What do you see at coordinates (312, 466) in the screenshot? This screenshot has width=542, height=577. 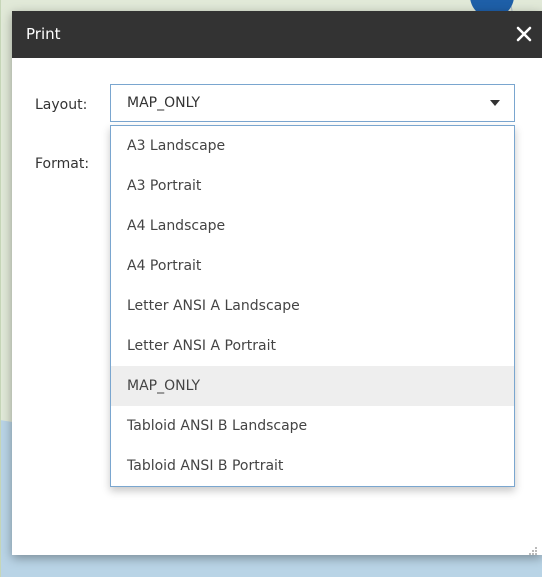 I see `layout-option: Tabloid ANSI B Portrait` at bounding box center [312, 466].